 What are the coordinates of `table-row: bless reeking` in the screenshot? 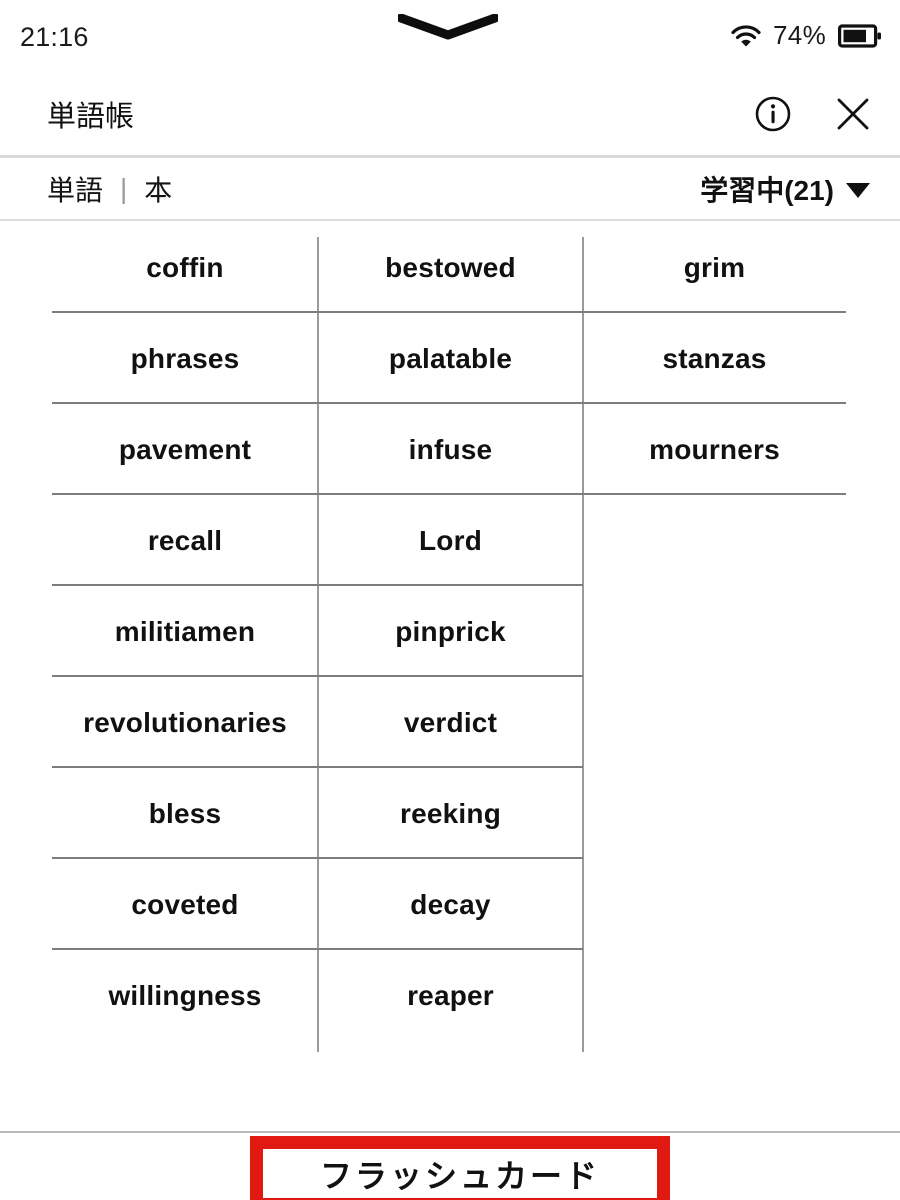 It's located at (450, 813).